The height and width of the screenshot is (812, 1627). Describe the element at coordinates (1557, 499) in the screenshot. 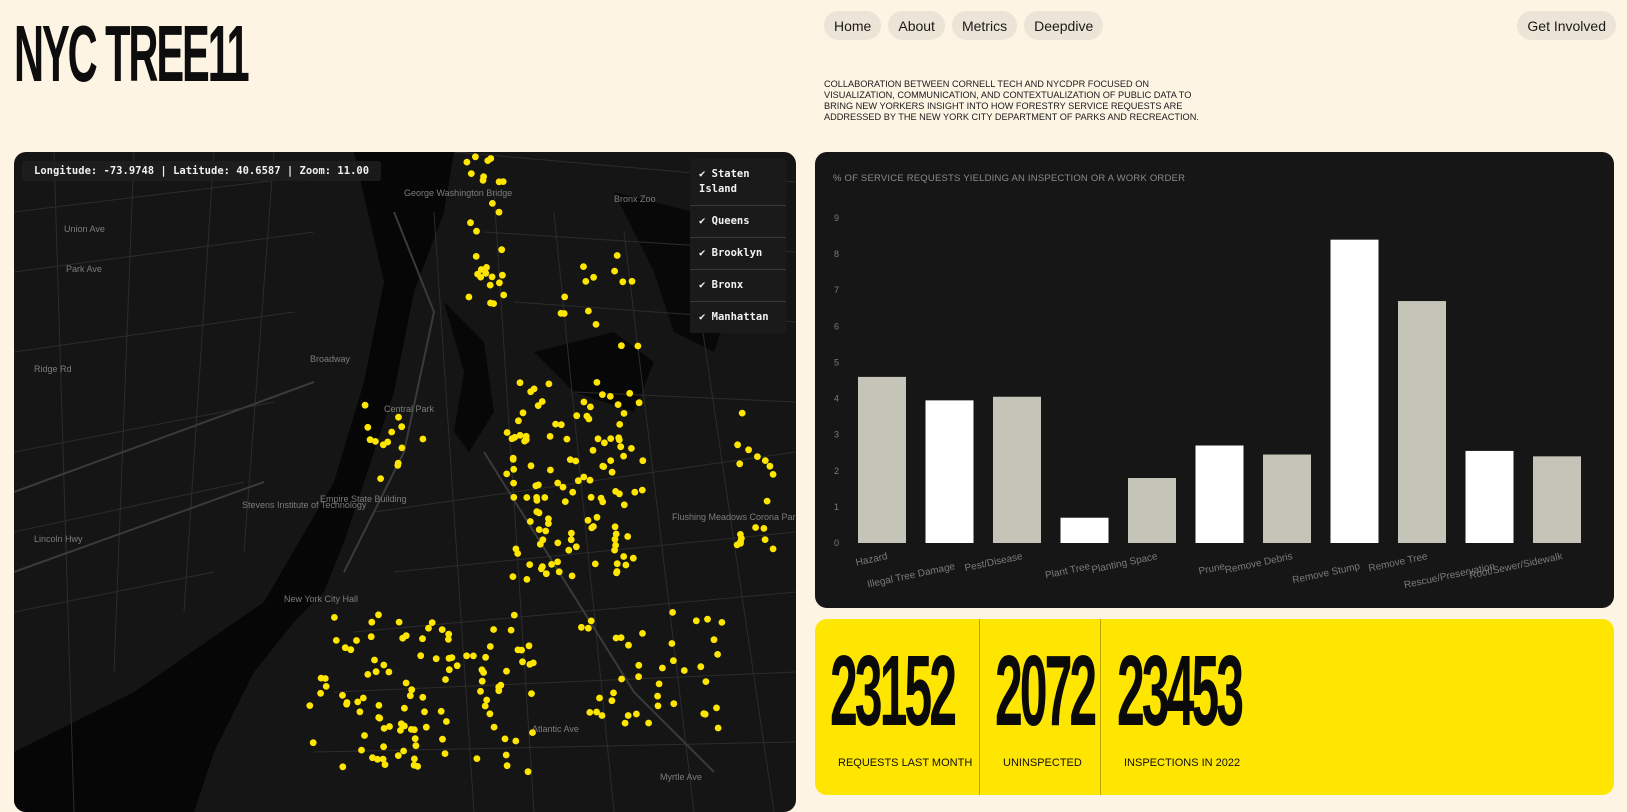

I see `bar-root-sewer-sidewalk` at that location.